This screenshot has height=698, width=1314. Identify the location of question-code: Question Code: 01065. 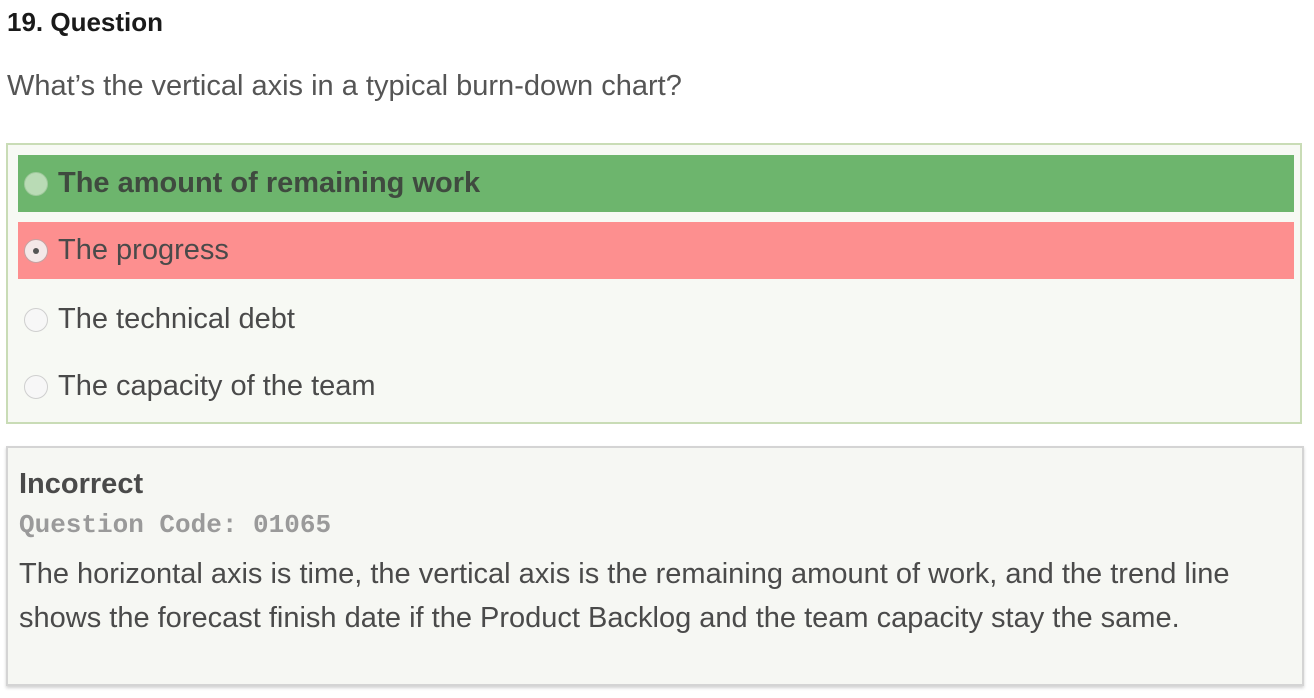
(175, 525).